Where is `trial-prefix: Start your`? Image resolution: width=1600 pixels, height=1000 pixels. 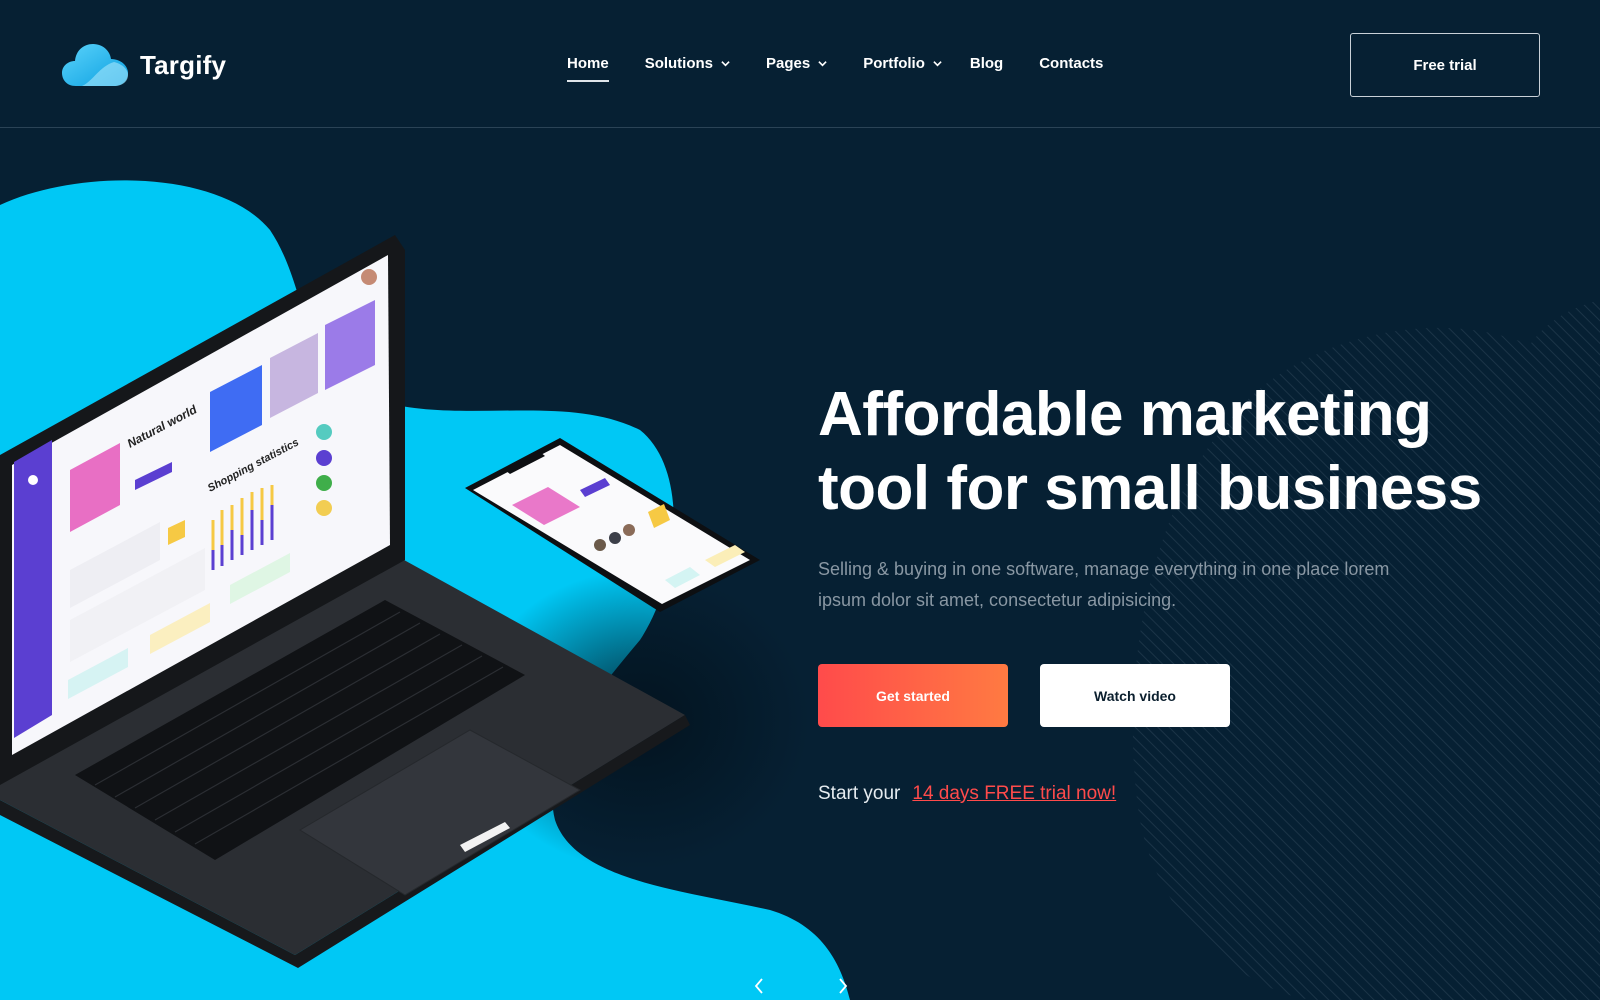 trial-prefix: Start your is located at coordinates (859, 793).